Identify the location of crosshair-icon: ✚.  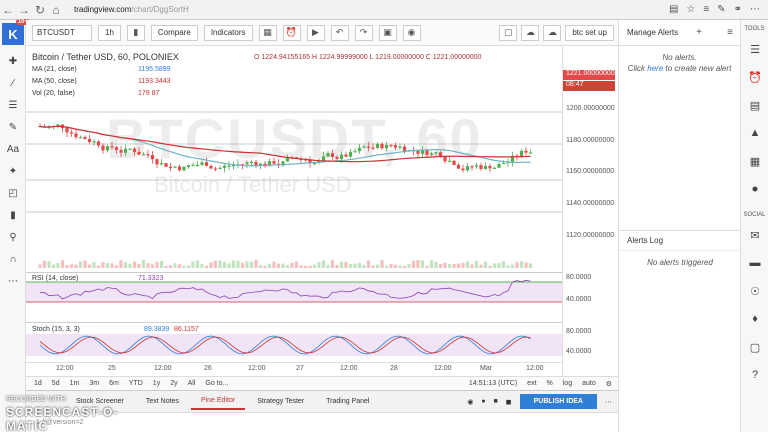
(13, 61).